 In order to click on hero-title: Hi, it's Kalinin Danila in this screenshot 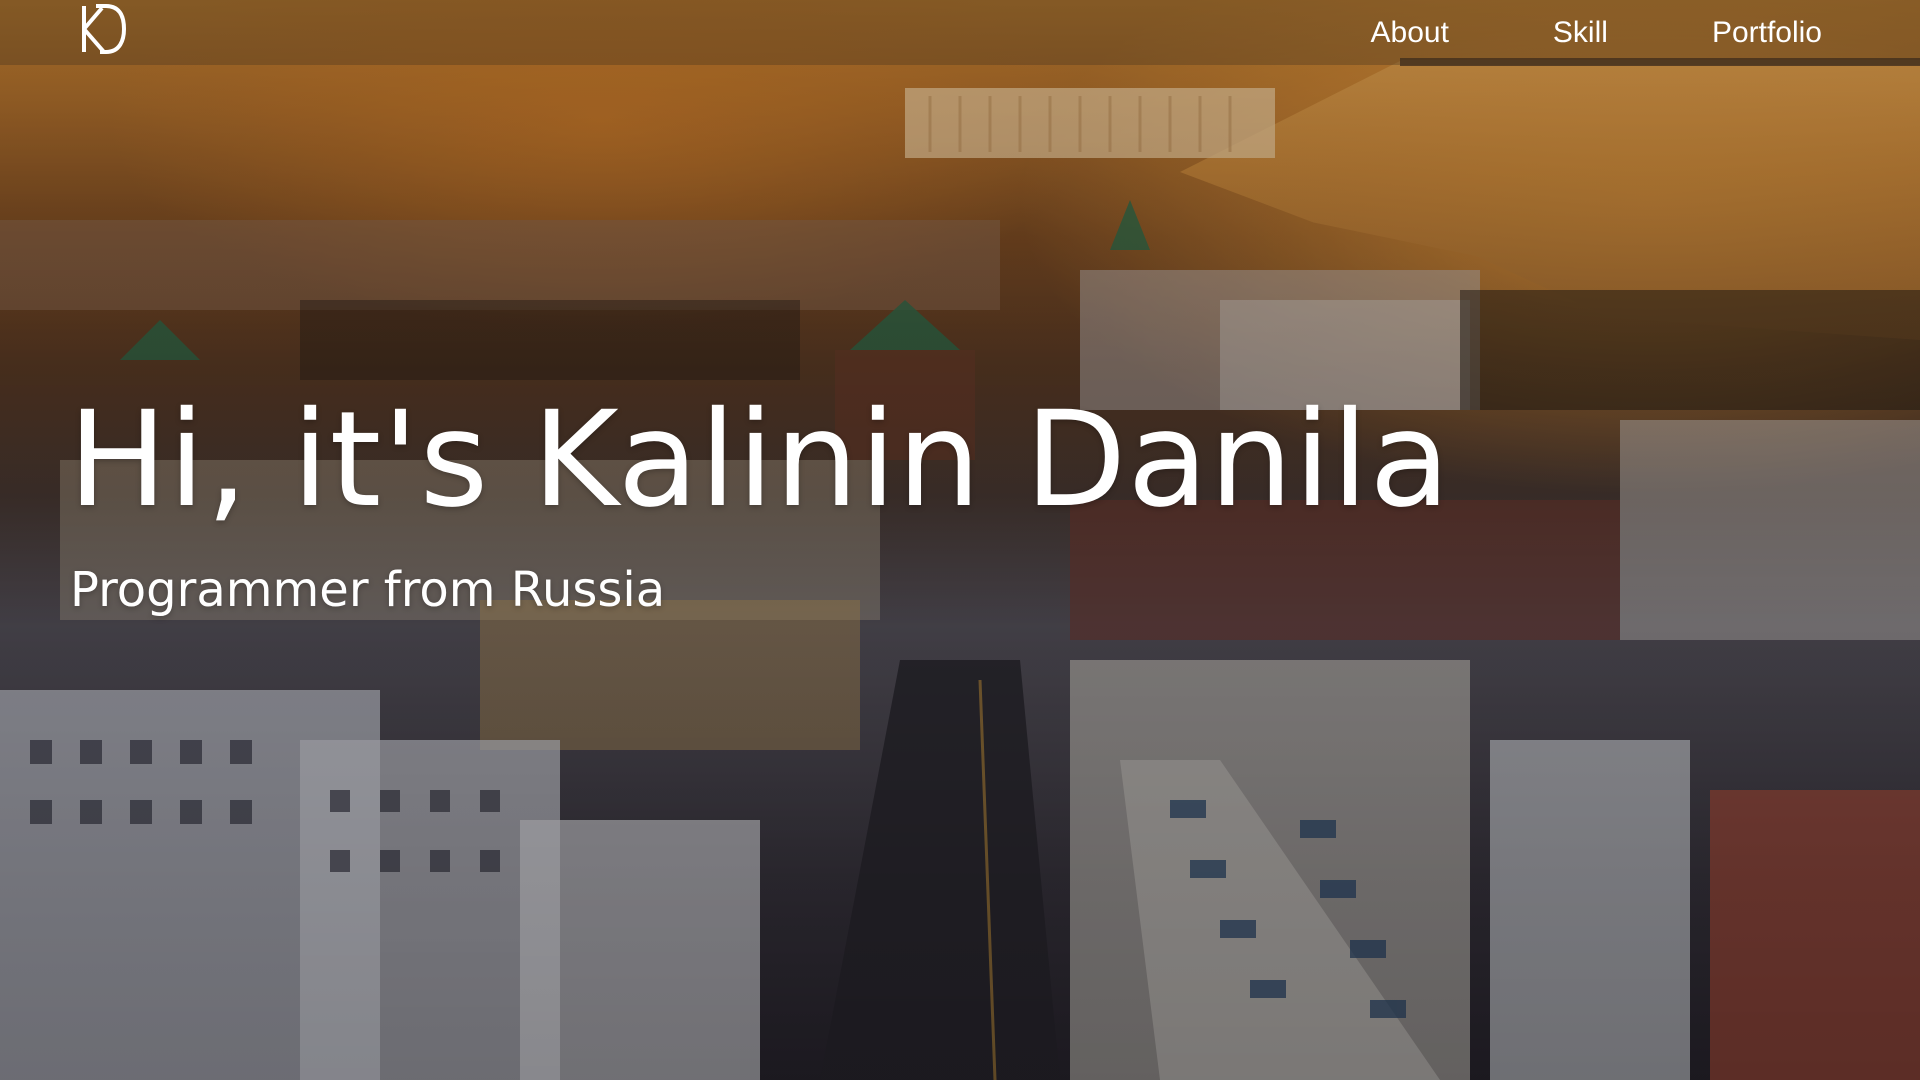, I will do `click(760, 460)`.